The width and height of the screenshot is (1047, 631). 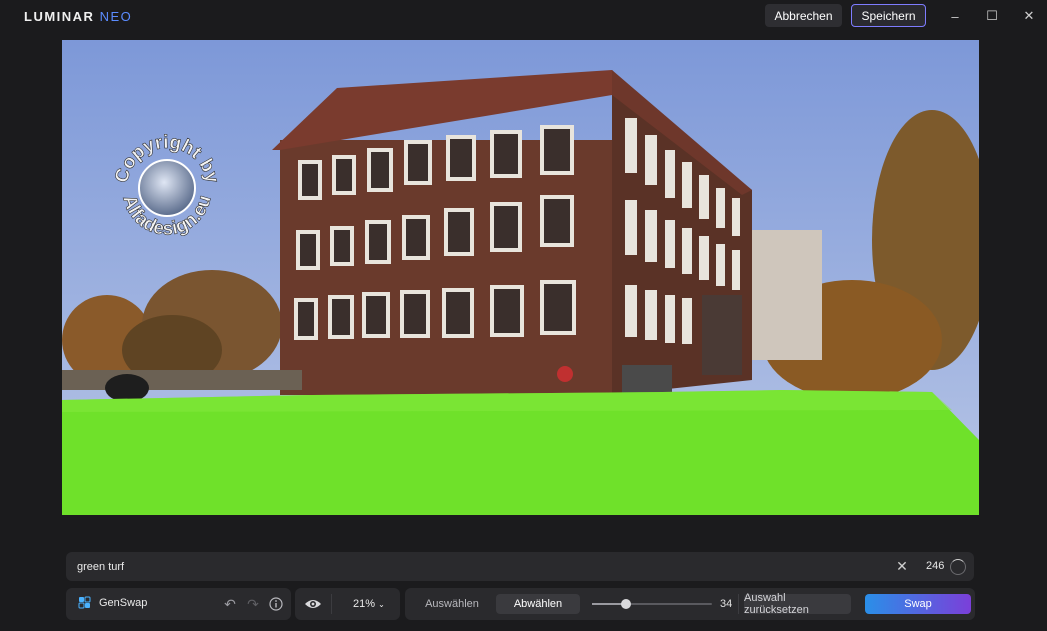 I want to click on minimize-icon: –, so click(x=955, y=16).